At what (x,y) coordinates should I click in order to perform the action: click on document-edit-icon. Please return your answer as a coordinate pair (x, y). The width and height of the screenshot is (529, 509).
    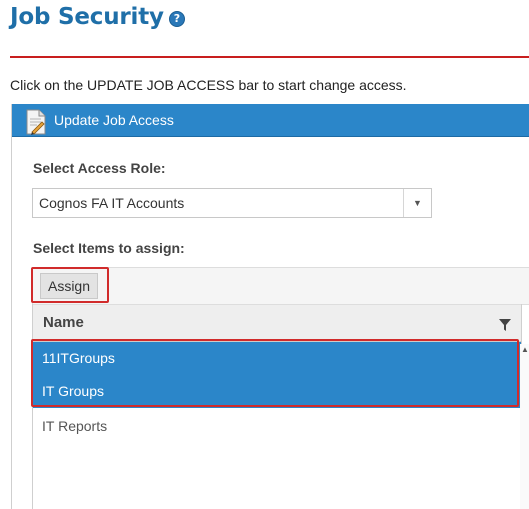
    Looking at the image, I should click on (36, 122).